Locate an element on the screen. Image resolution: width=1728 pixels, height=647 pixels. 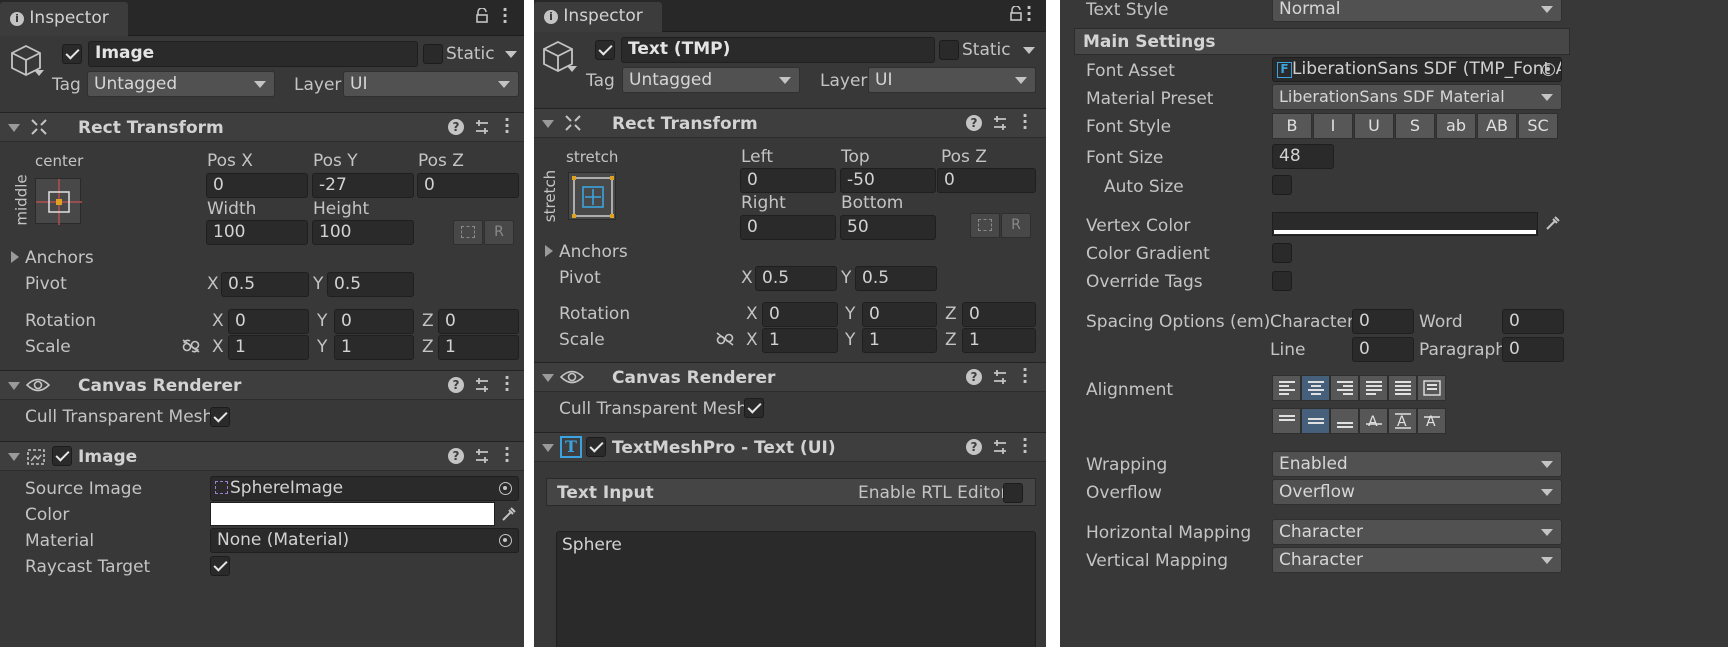
override-tags-checkbox is located at coordinates (1282, 281).